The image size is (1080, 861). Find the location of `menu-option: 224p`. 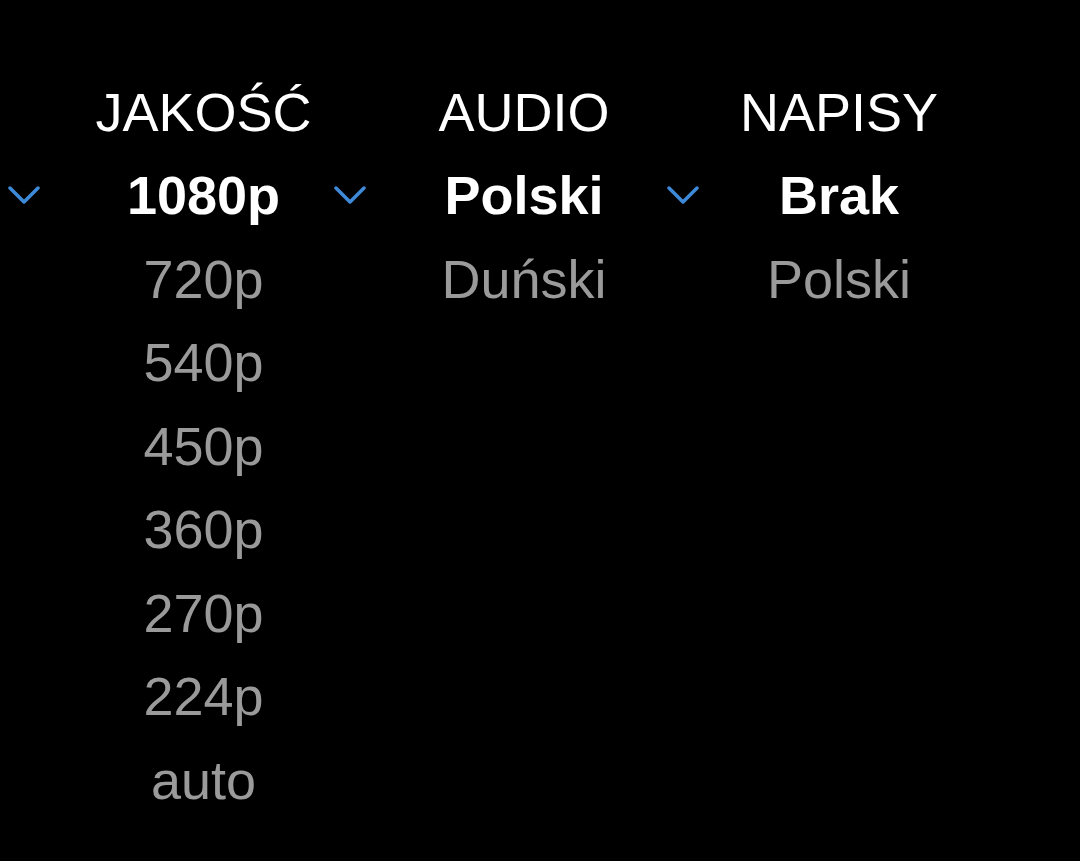

menu-option: 224p is located at coordinates (203, 696).